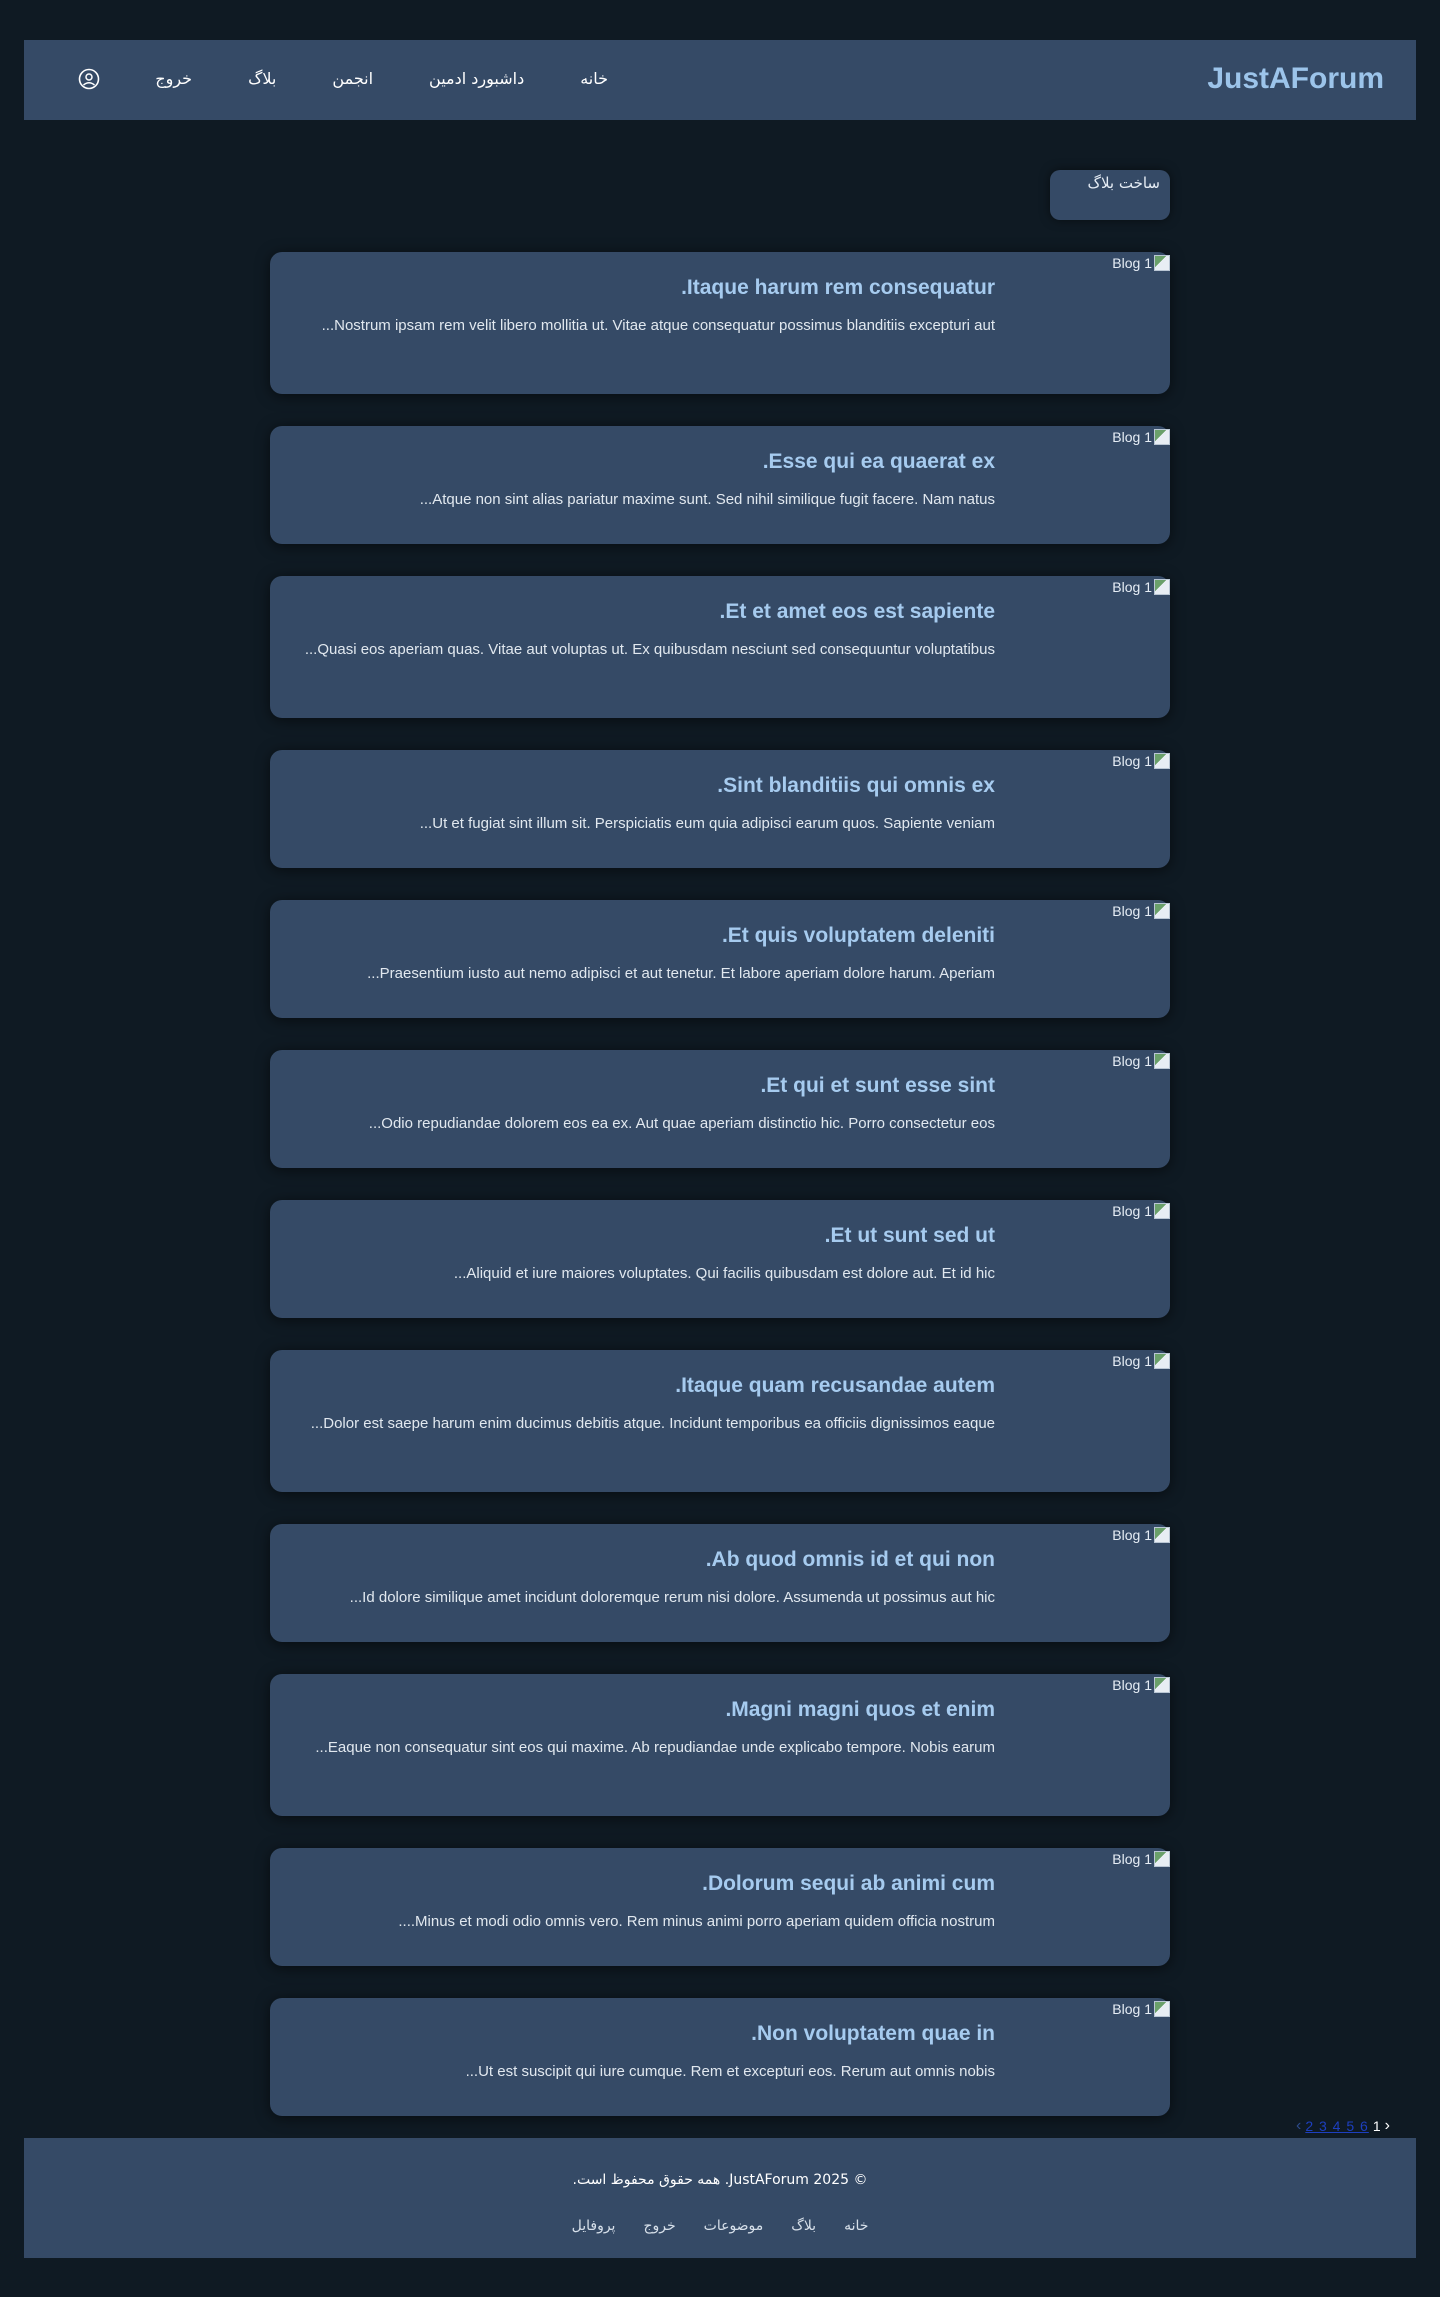 The width and height of the screenshot is (1440, 2297). What do you see at coordinates (803, 2226) in the screenshot?
I see `footer-link-blog: بلاگ` at bounding box center [803, 2226].